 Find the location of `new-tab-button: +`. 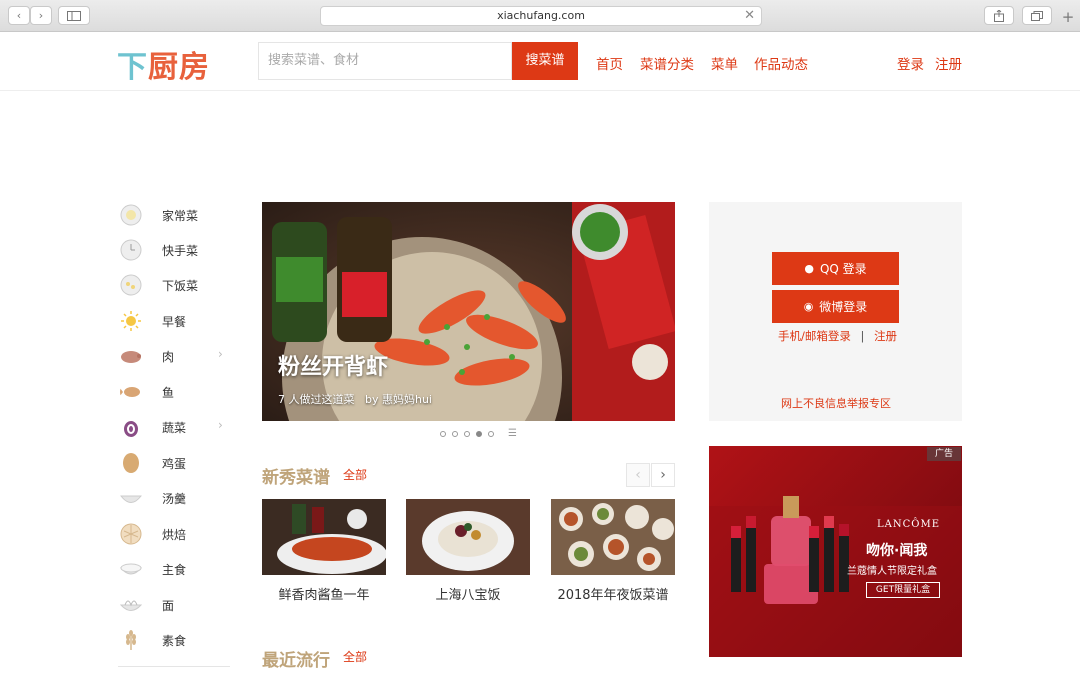

new-tab-button: + is located at coordinates (1068, 17).